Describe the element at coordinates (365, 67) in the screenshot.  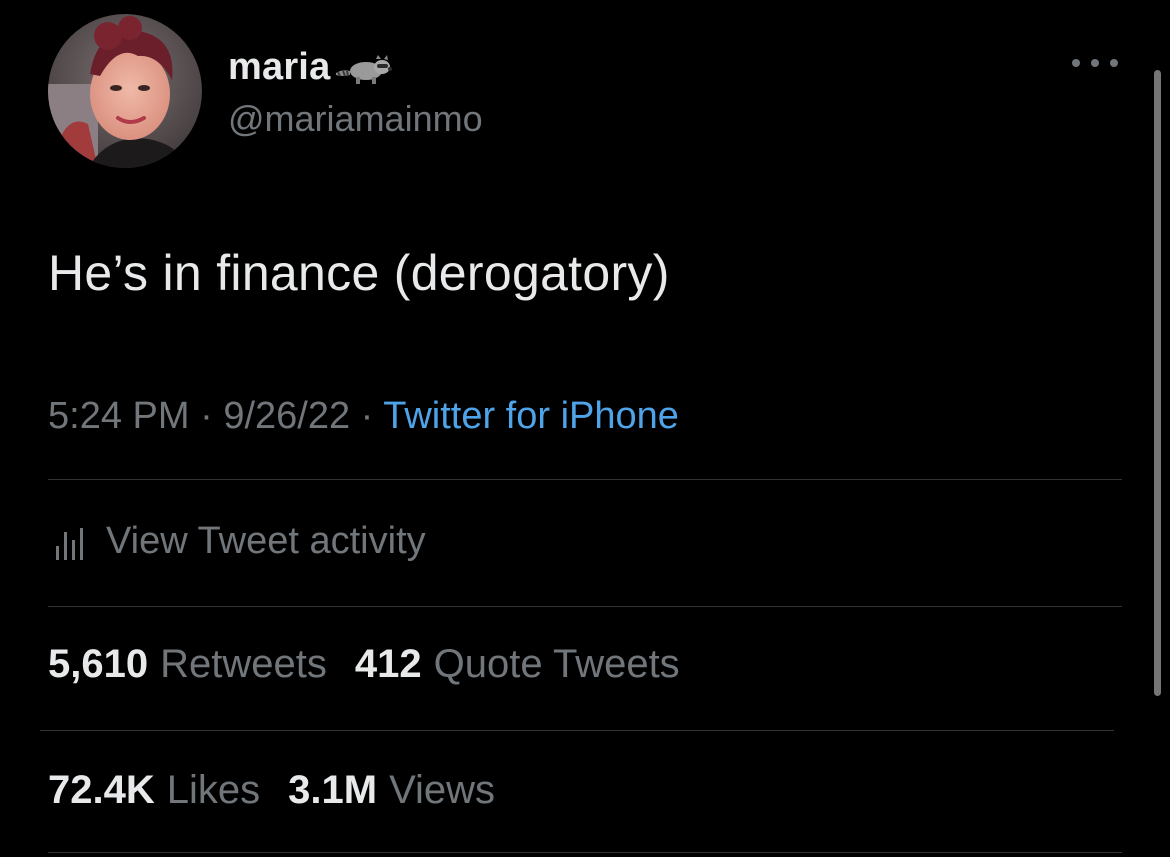
I see `raccoon-icon` at that location.